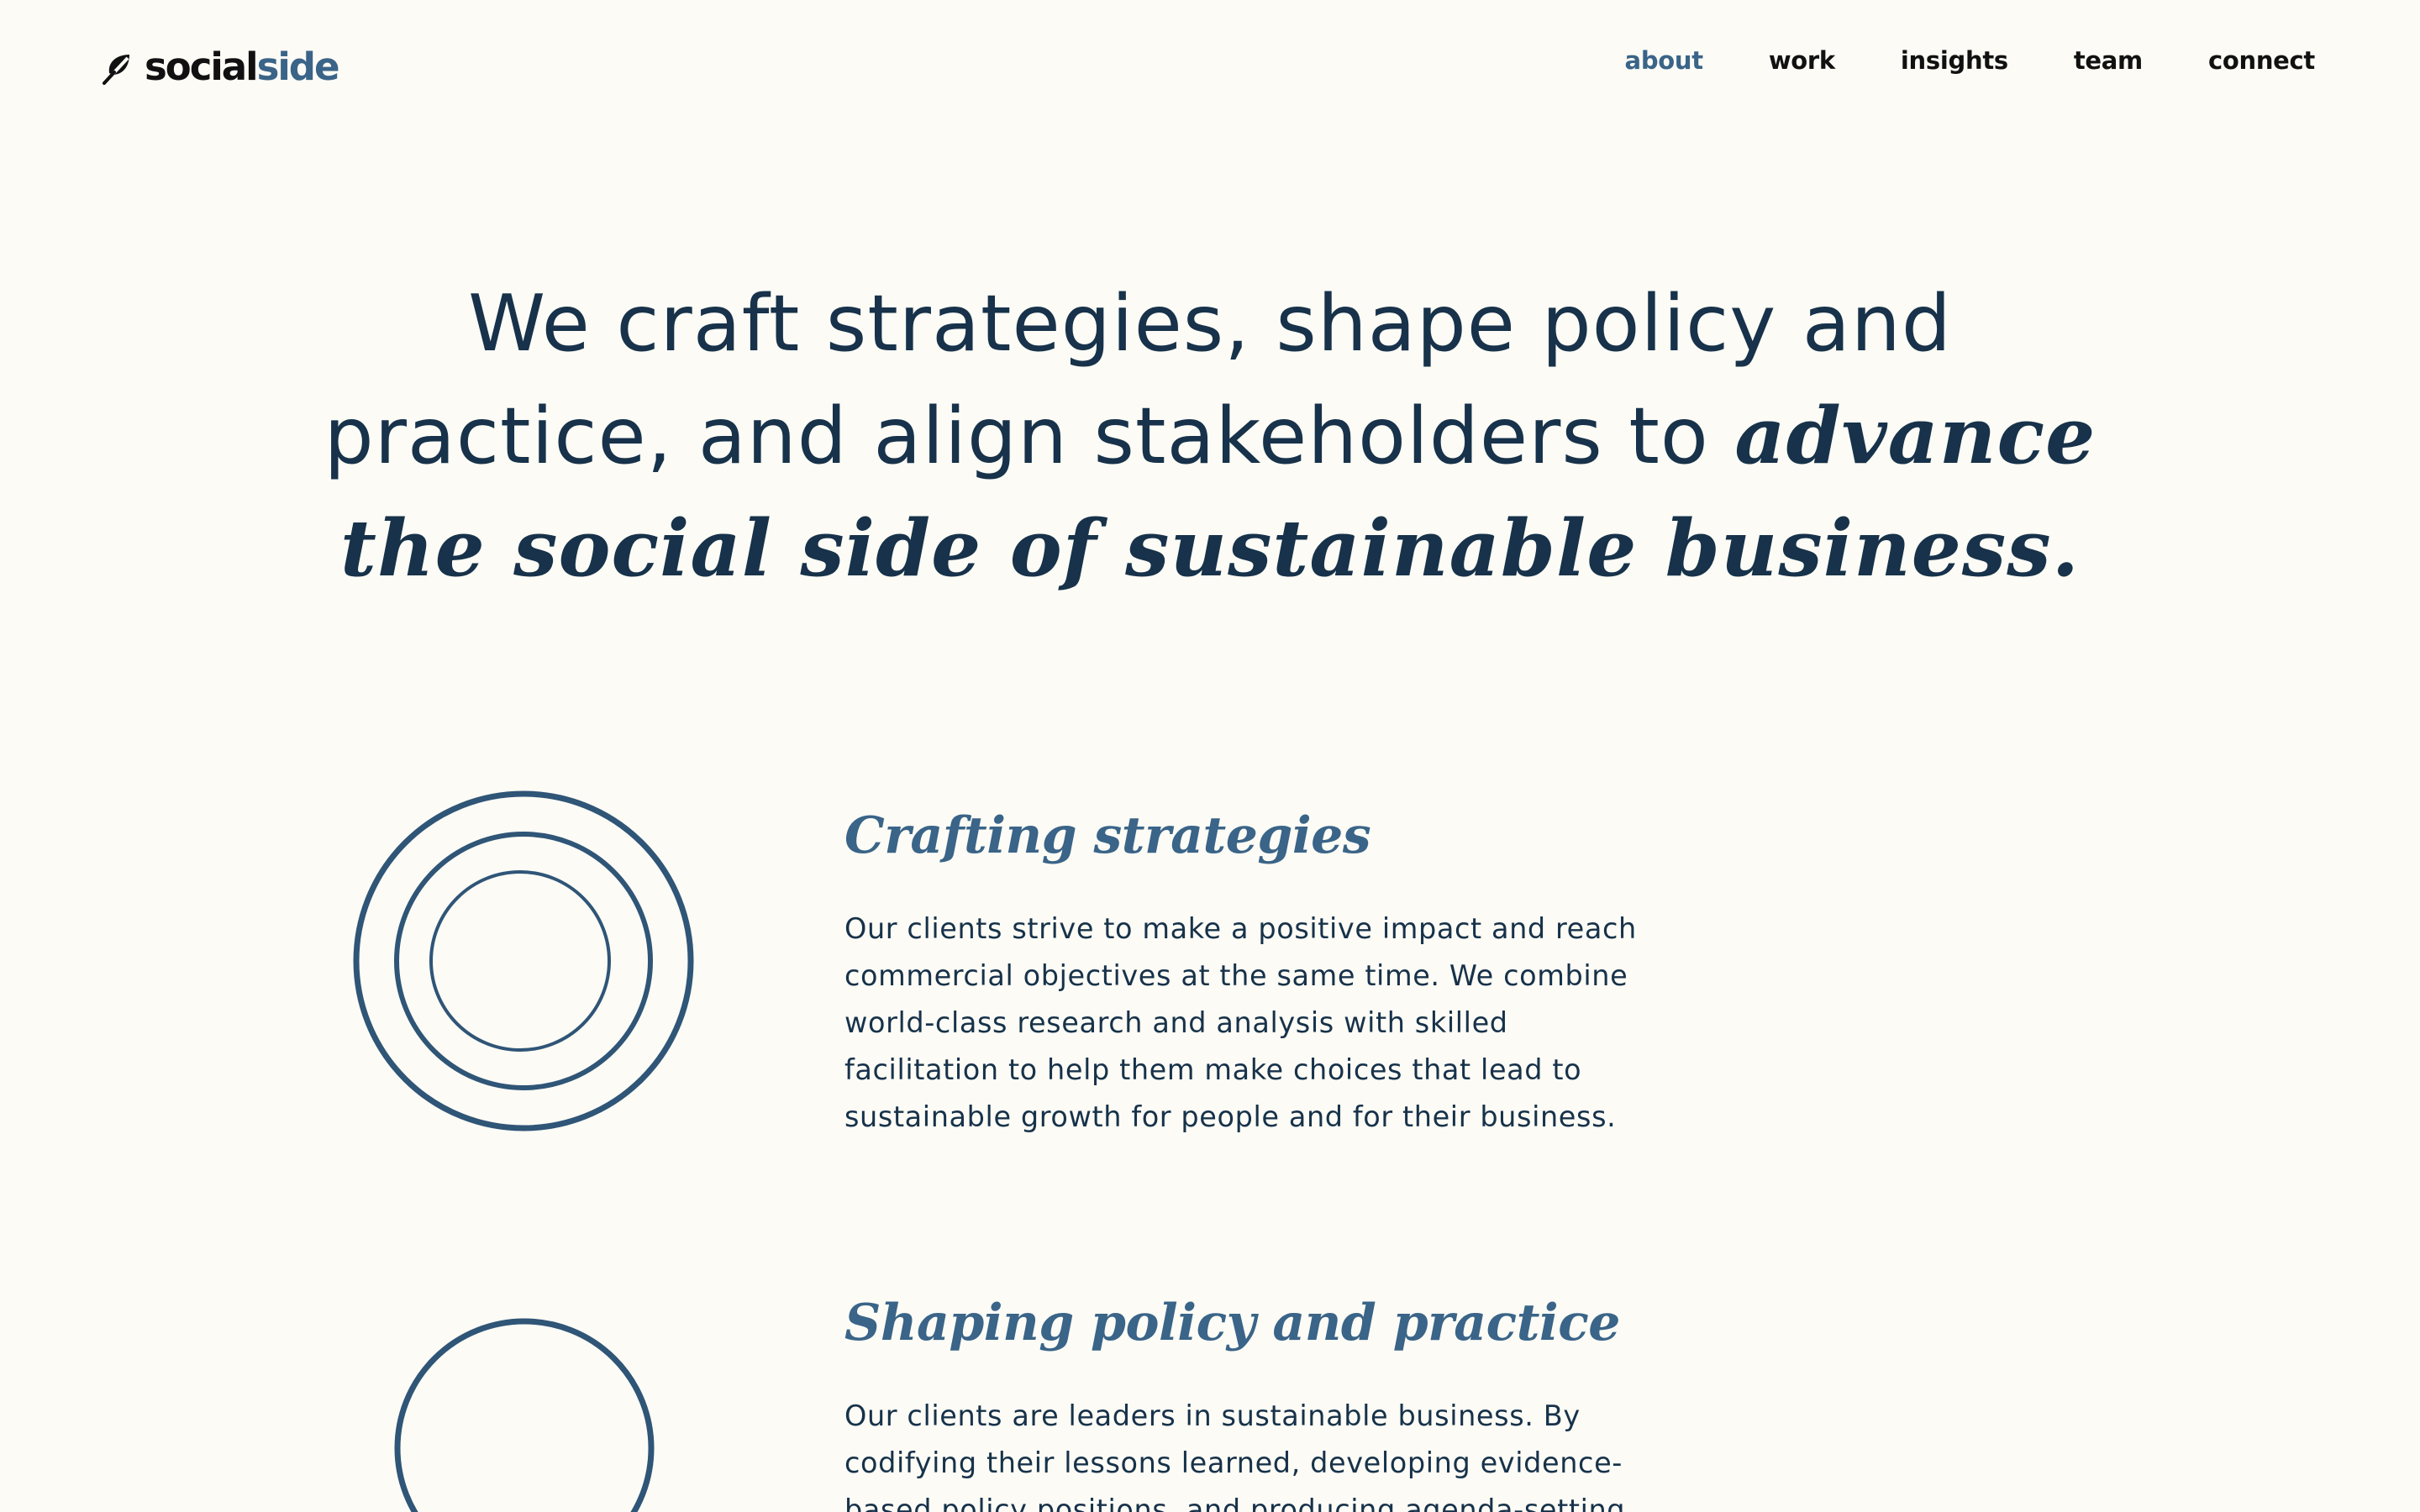 The image size is (2420, 1512). I want to click on logo-text: socialside, so click(242, 66).